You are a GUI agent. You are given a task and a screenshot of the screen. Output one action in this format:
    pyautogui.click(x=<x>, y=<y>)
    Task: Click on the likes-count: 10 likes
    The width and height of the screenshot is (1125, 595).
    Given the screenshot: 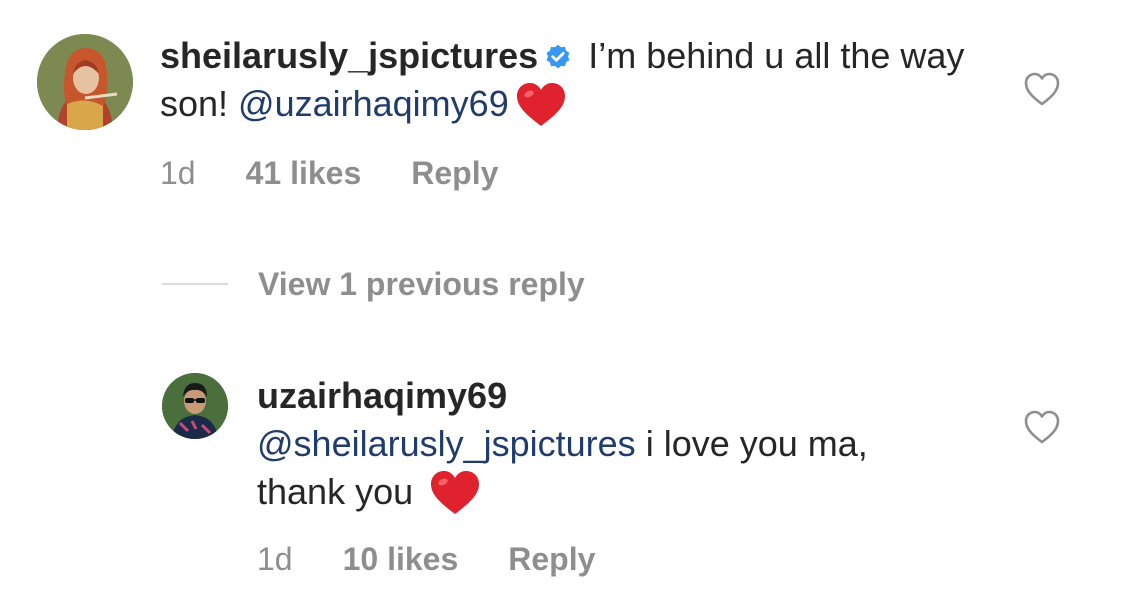 What is the action you would take?
    pyautogui.click(x=401, y=559)
    